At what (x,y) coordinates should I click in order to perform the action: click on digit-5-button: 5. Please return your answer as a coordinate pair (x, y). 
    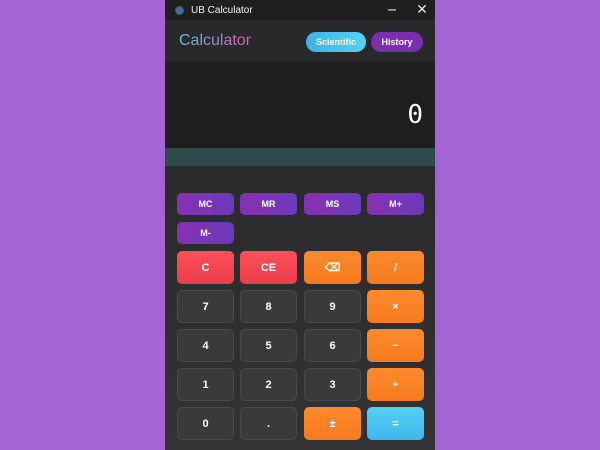
    Looking at the image, I should click on (268, 345).